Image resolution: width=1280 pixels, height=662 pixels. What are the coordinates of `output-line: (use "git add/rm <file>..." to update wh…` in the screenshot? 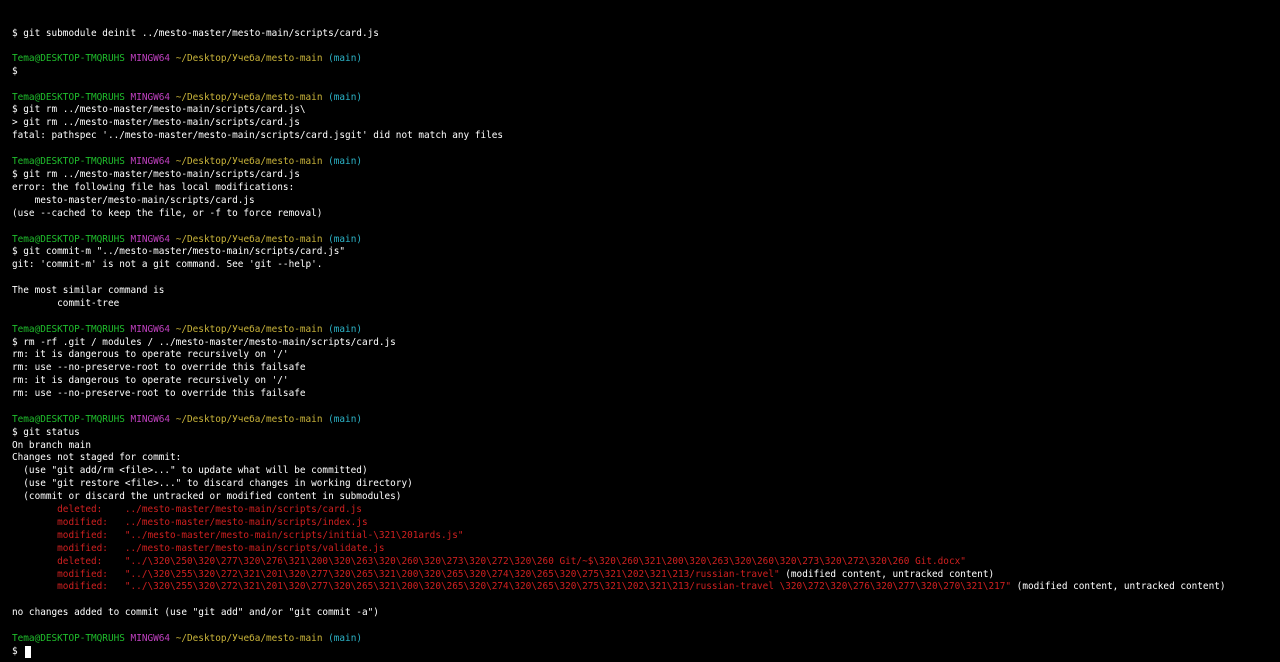 It's located at (190, 470).